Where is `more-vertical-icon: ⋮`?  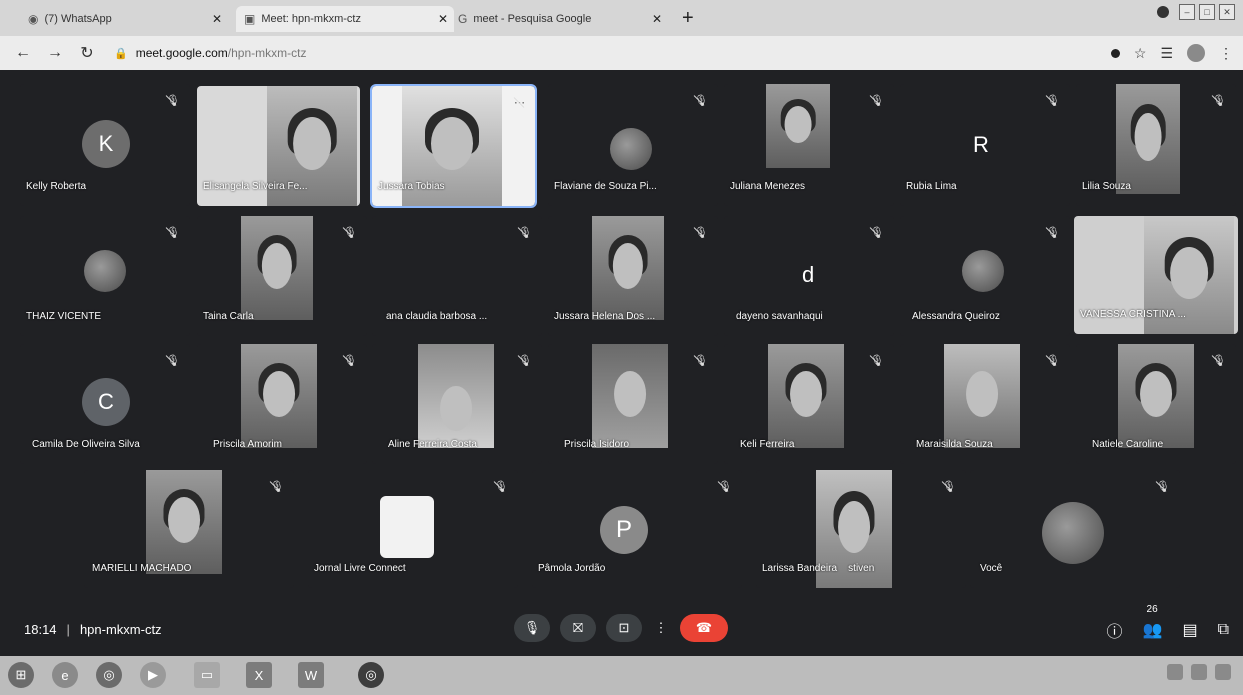 more-vertical-icon: ⋮ is located at coordinates (661, 627).